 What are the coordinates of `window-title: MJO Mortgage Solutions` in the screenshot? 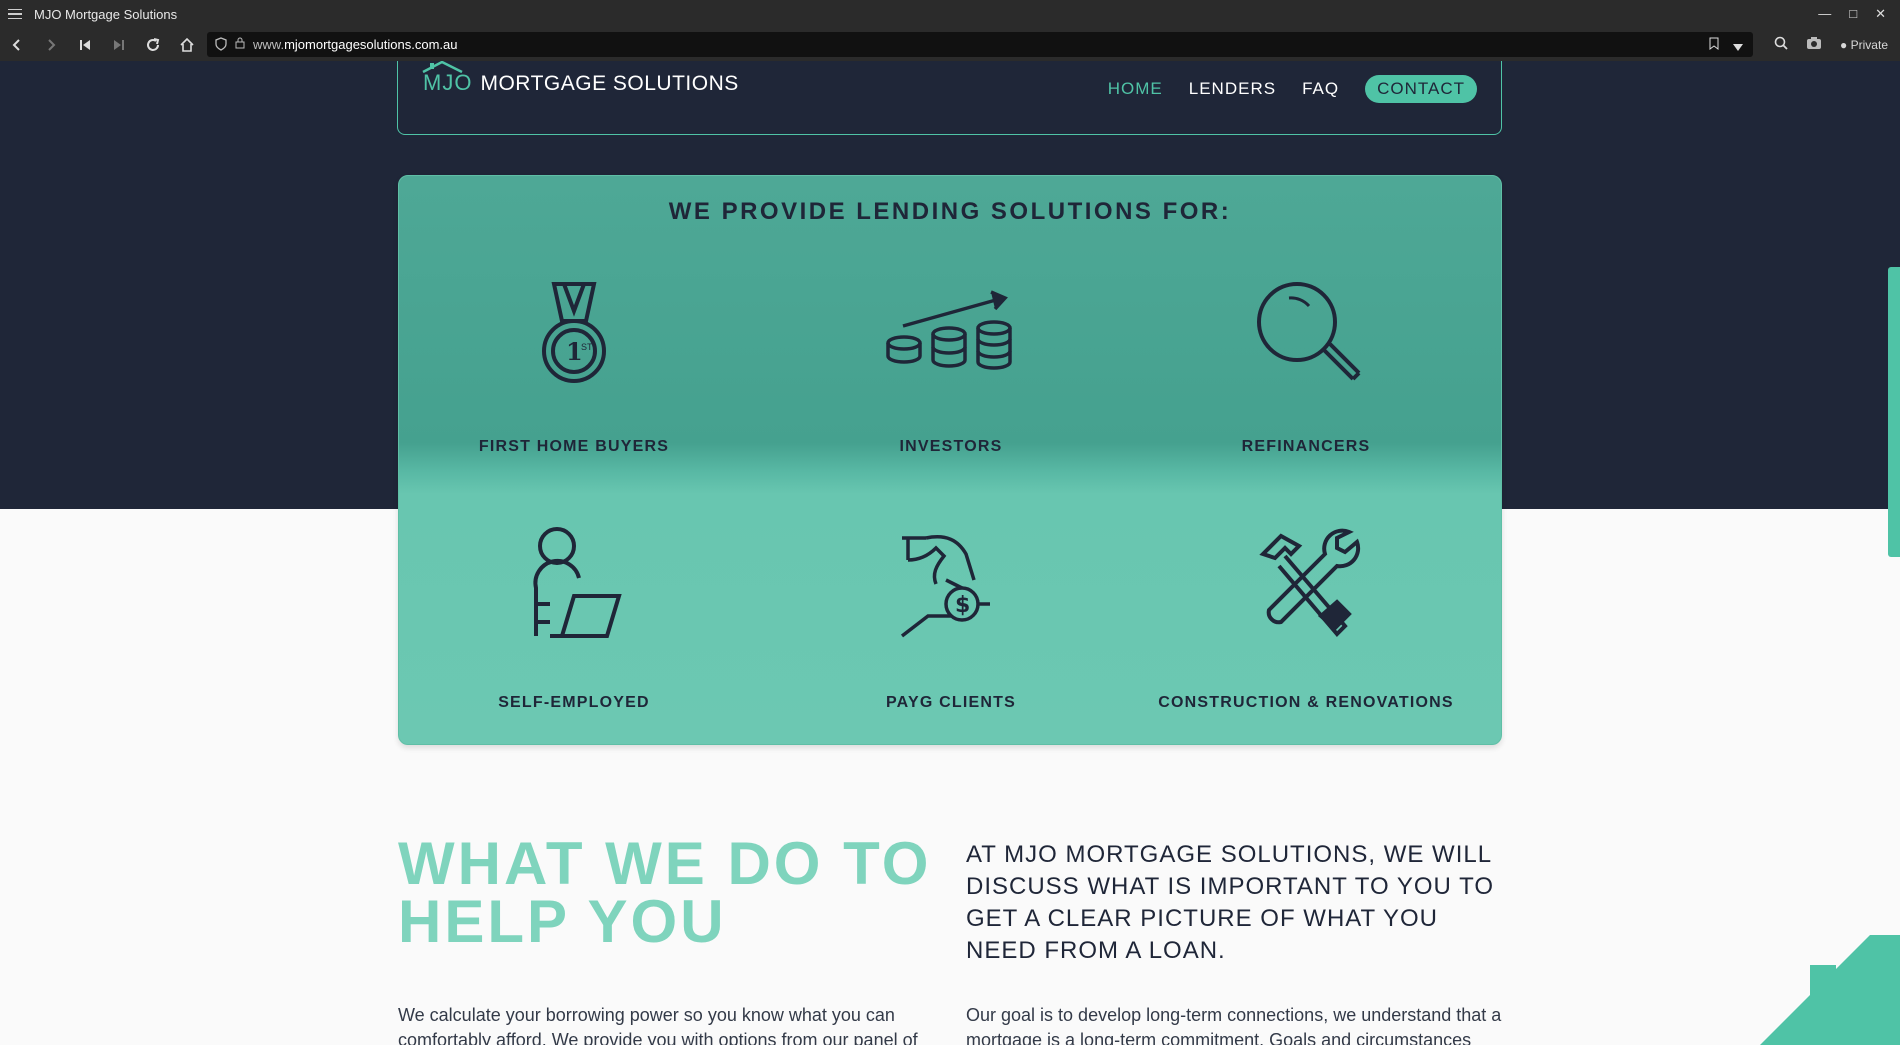 It's located at (106, 14).